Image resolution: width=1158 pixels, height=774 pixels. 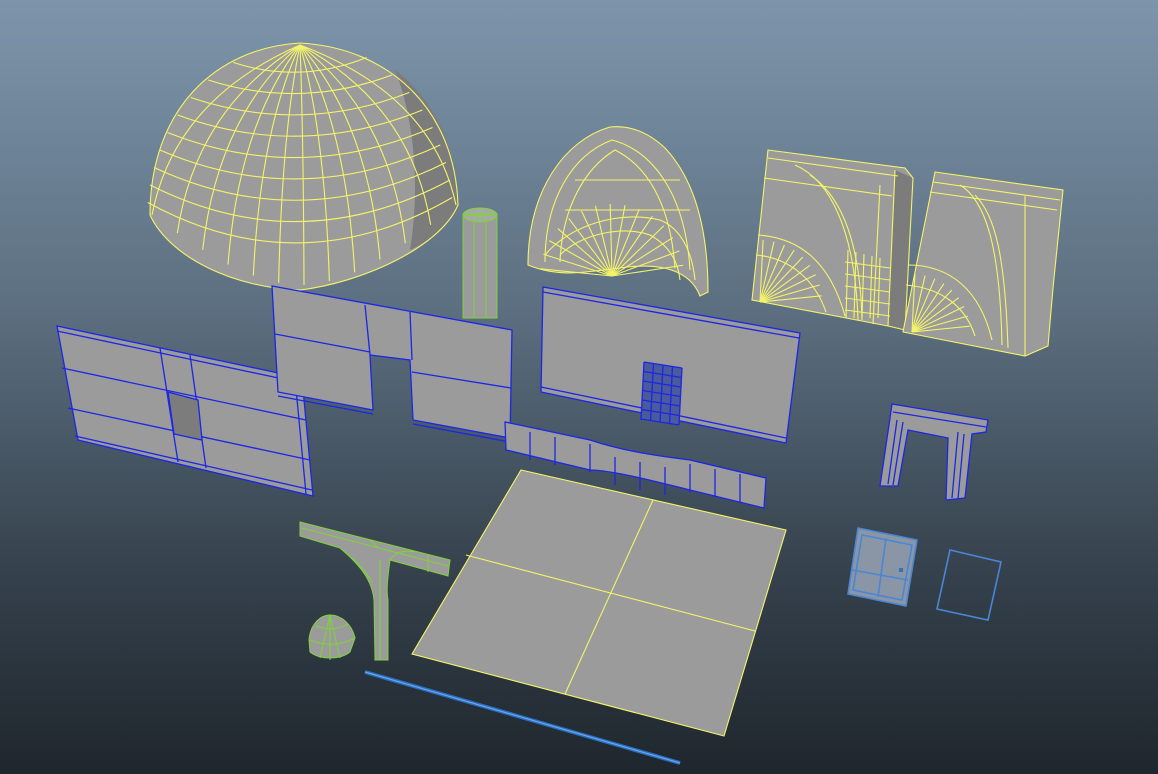 I want to click on window-pane-mesh, so click(x=882, y=567).